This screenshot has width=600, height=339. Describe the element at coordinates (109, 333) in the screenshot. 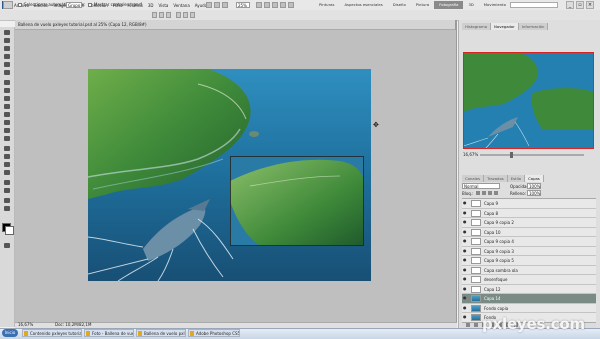

I see `taskbar-item-viewer: Foto - Ballena de vuelo` at that location.